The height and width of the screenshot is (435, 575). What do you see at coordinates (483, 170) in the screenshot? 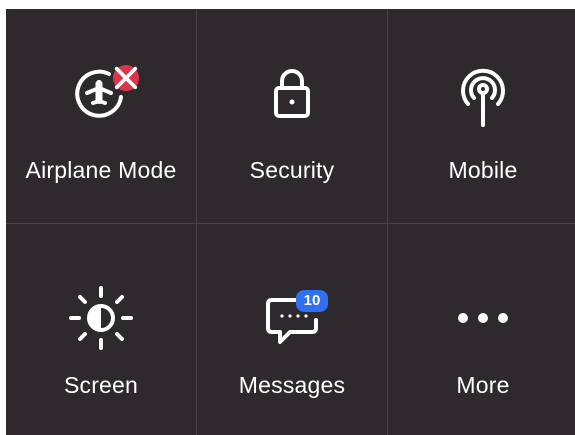
I see `mobile-label: Mobile` at bounding box center [483, 170].